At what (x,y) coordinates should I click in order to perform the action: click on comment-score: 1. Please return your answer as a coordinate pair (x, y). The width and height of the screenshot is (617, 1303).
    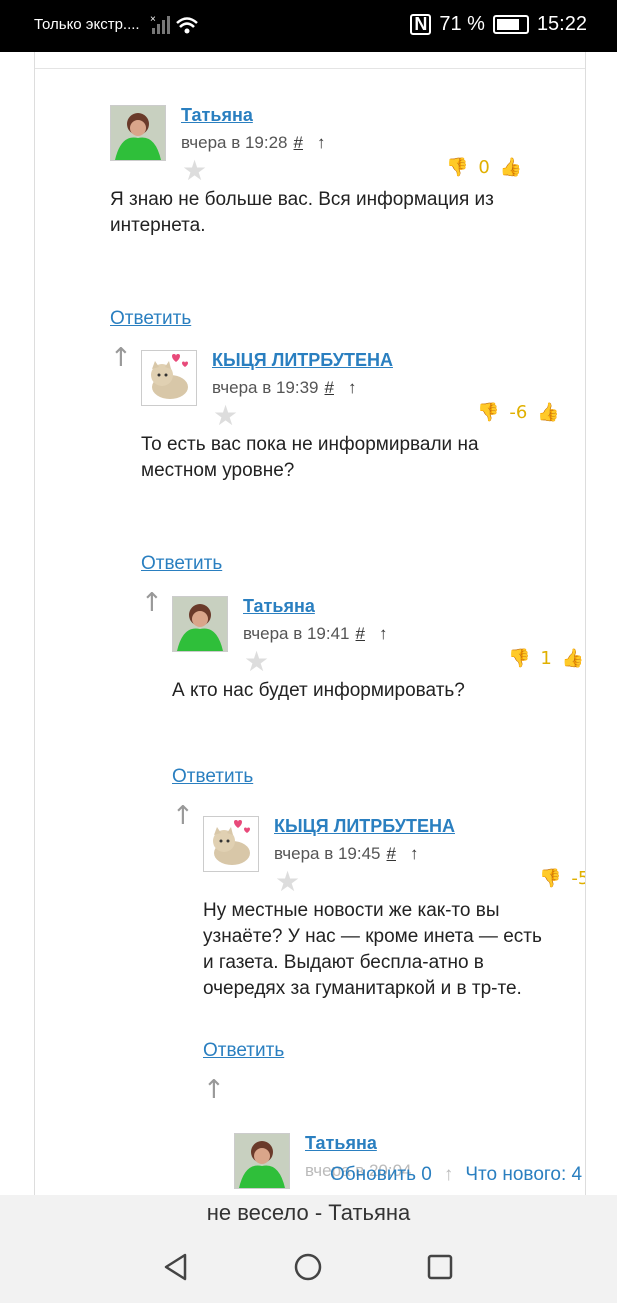
    Looking at the image, I should click on (546, 658).